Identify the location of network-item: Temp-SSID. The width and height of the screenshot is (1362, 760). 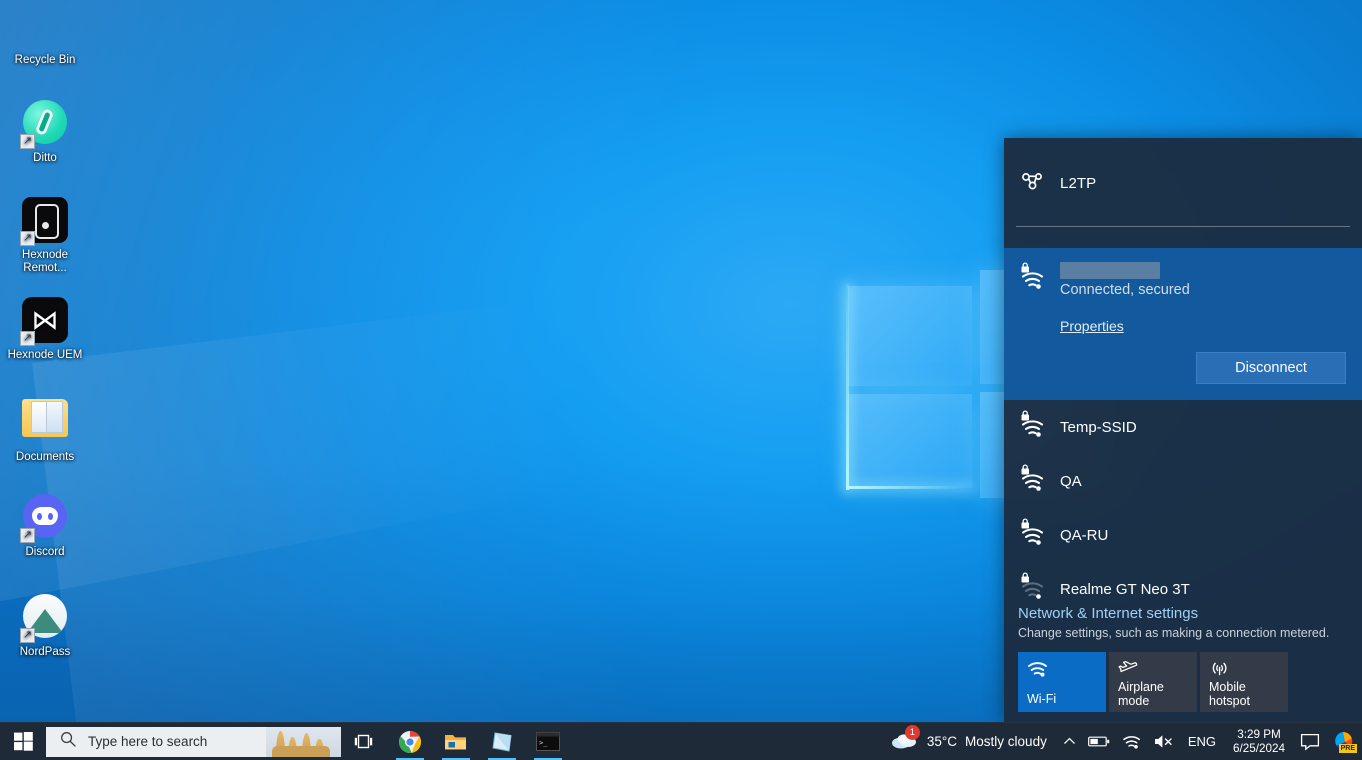
(1183, 427).